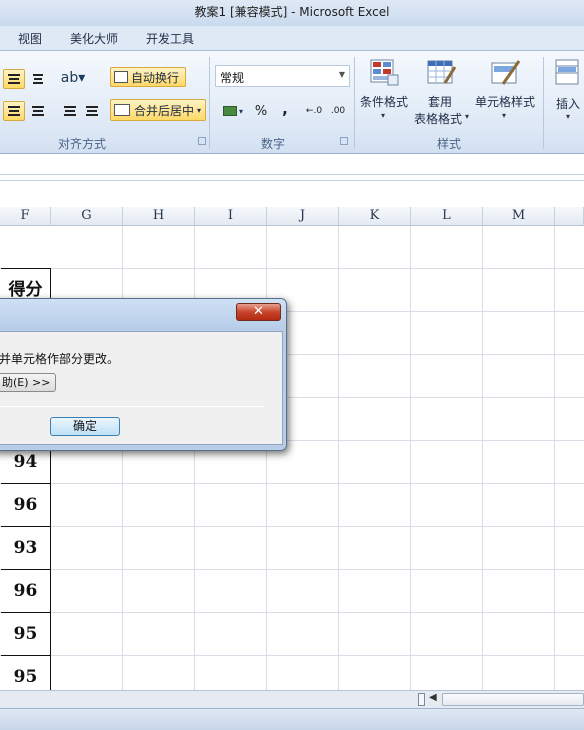 The image size is (584, 730). I want to click on dialog-body: 并单元格作部分更改。 助(E) >> 确定, so click(141, 388).